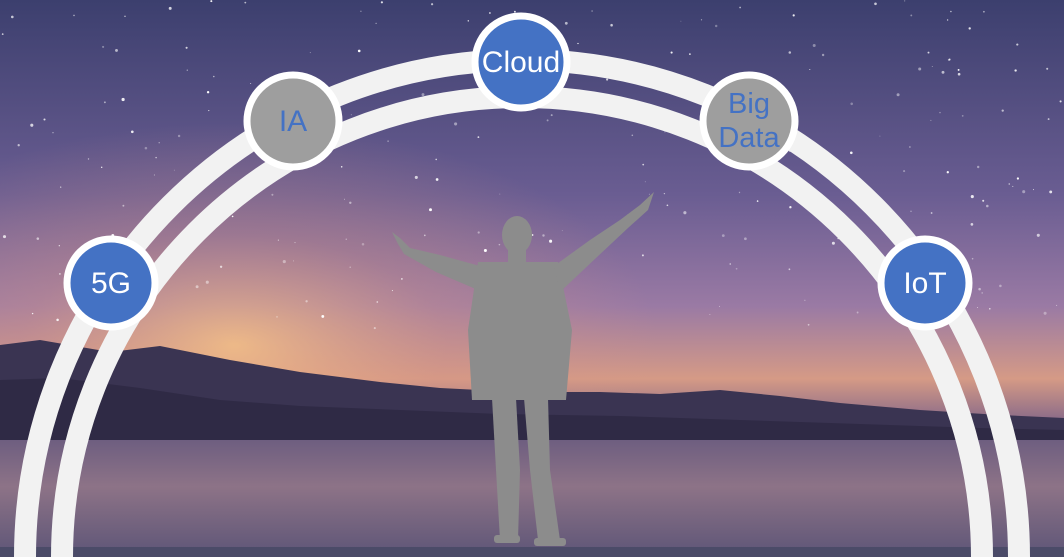  I want to click on node-cloud: Cloud, so click(521, 62).